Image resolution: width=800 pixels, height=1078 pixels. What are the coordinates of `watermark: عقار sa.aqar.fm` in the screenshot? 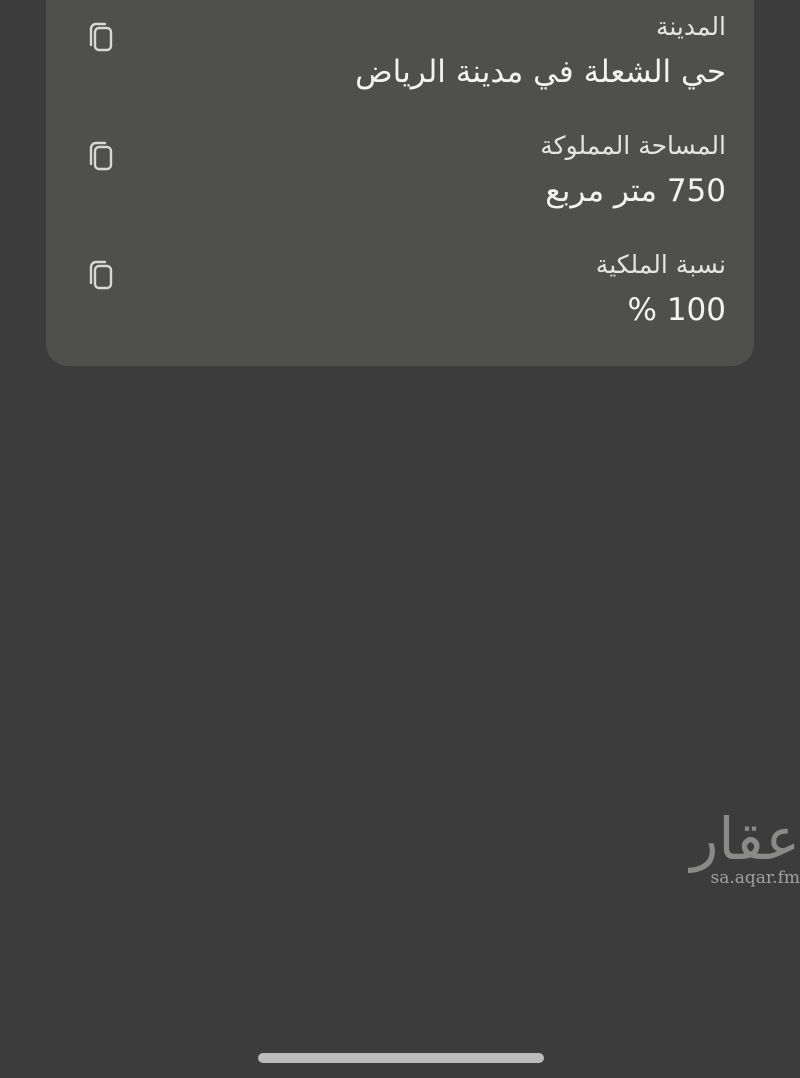 It's located at (735, 848).